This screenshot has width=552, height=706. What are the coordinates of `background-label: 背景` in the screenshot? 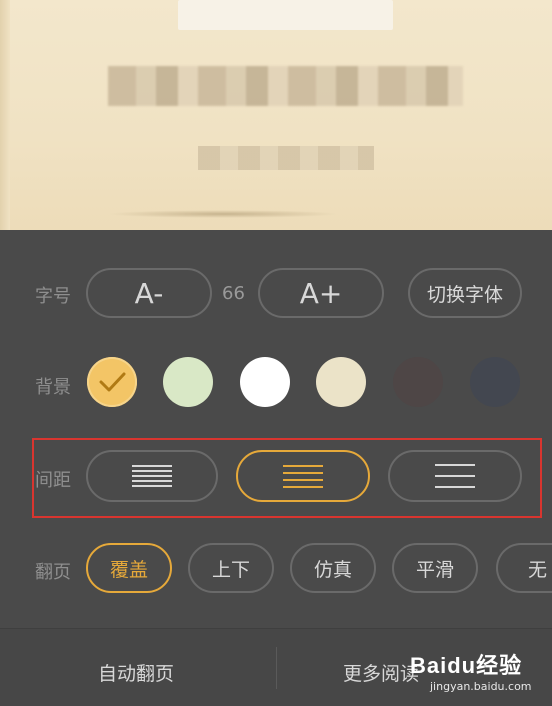 It's located at (53, 387).